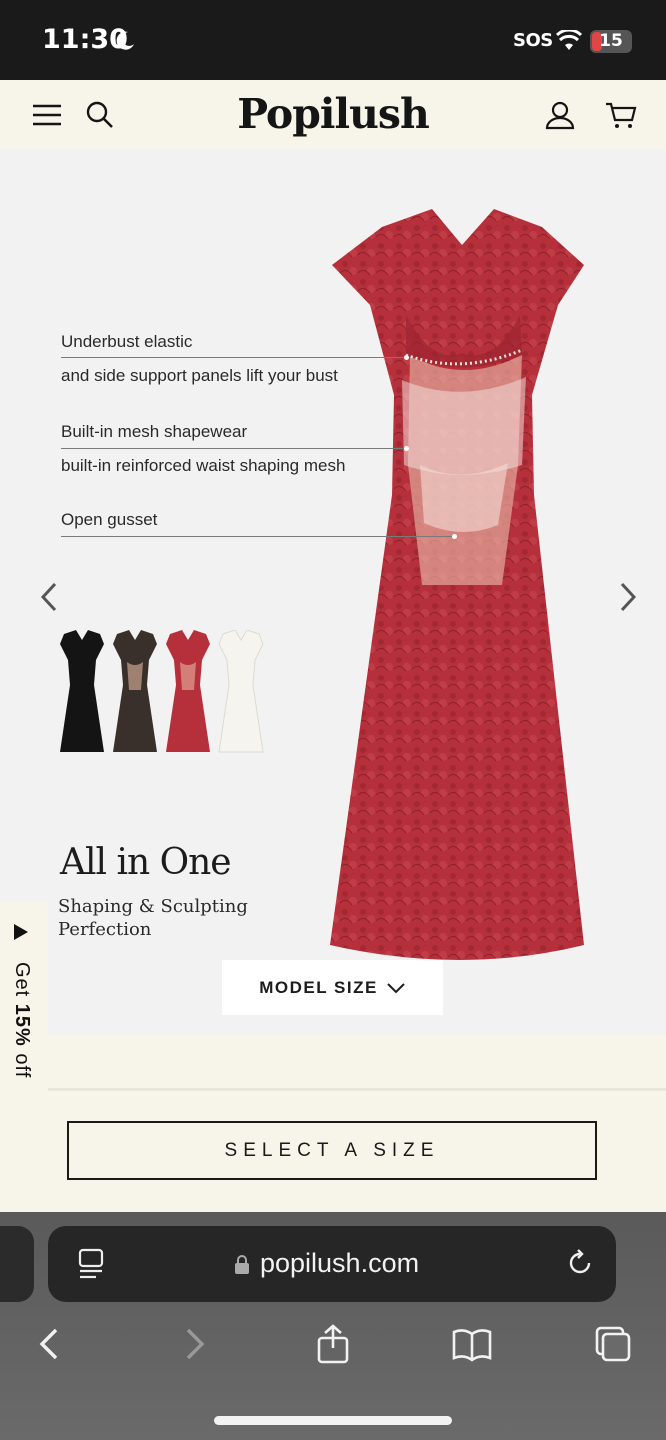 Image resolution: width=666 pixels, height=1440 pixels. I want to click on feature-underbust-line, so click(234, 357).